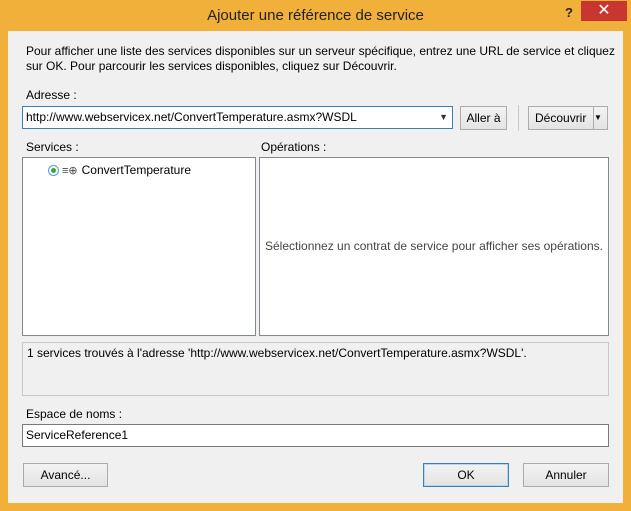 This screenshot has width=631, height=511. Describe the element at coordinates (52, 147) in the screenshot. I see `services-label: Services :` at that location.